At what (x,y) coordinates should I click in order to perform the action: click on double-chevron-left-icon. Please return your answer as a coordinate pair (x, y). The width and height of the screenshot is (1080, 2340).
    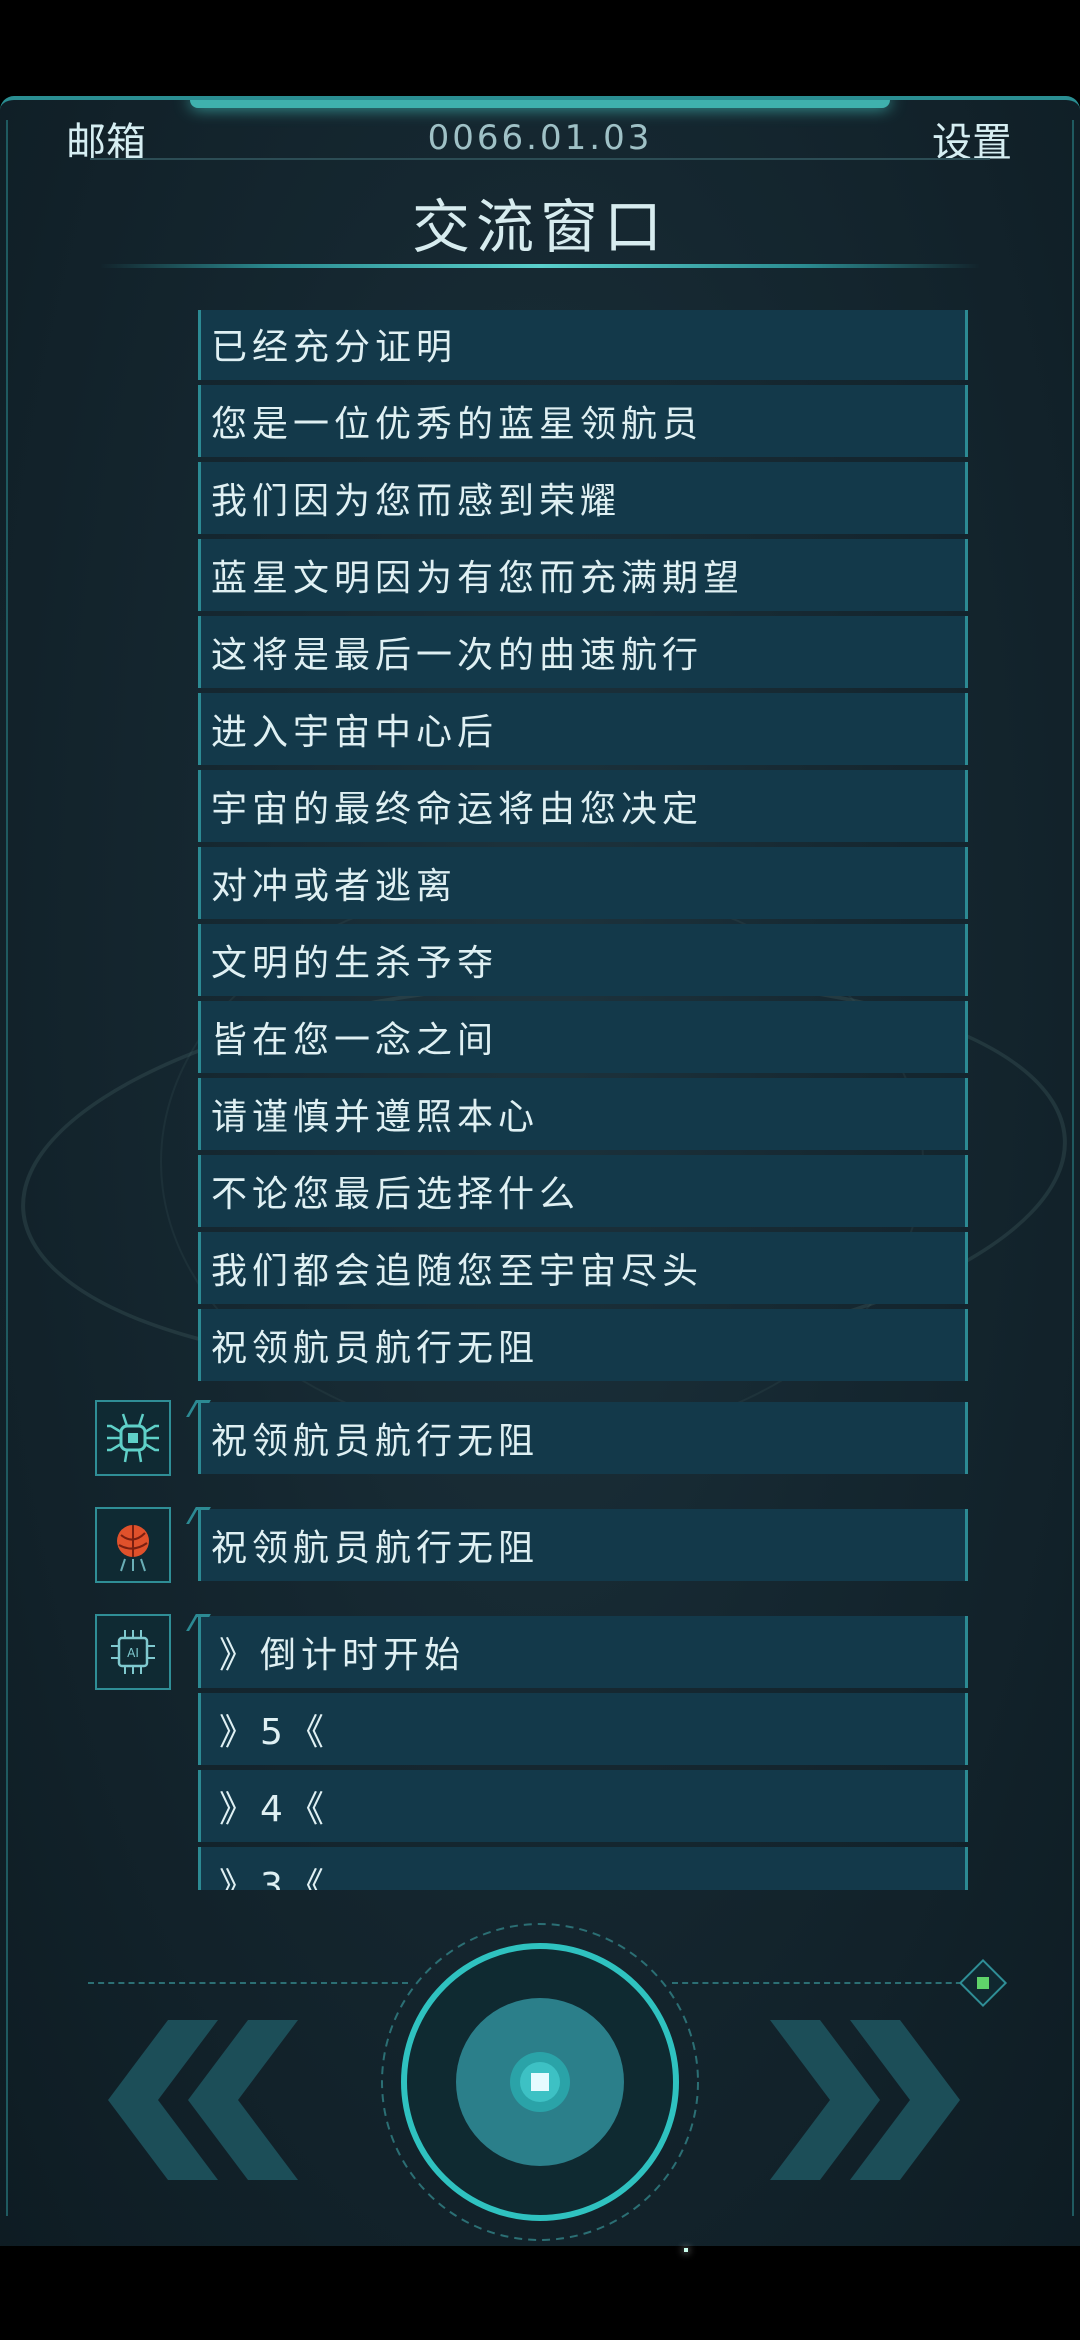
    Looking at the image, I should click on (208, 2100).